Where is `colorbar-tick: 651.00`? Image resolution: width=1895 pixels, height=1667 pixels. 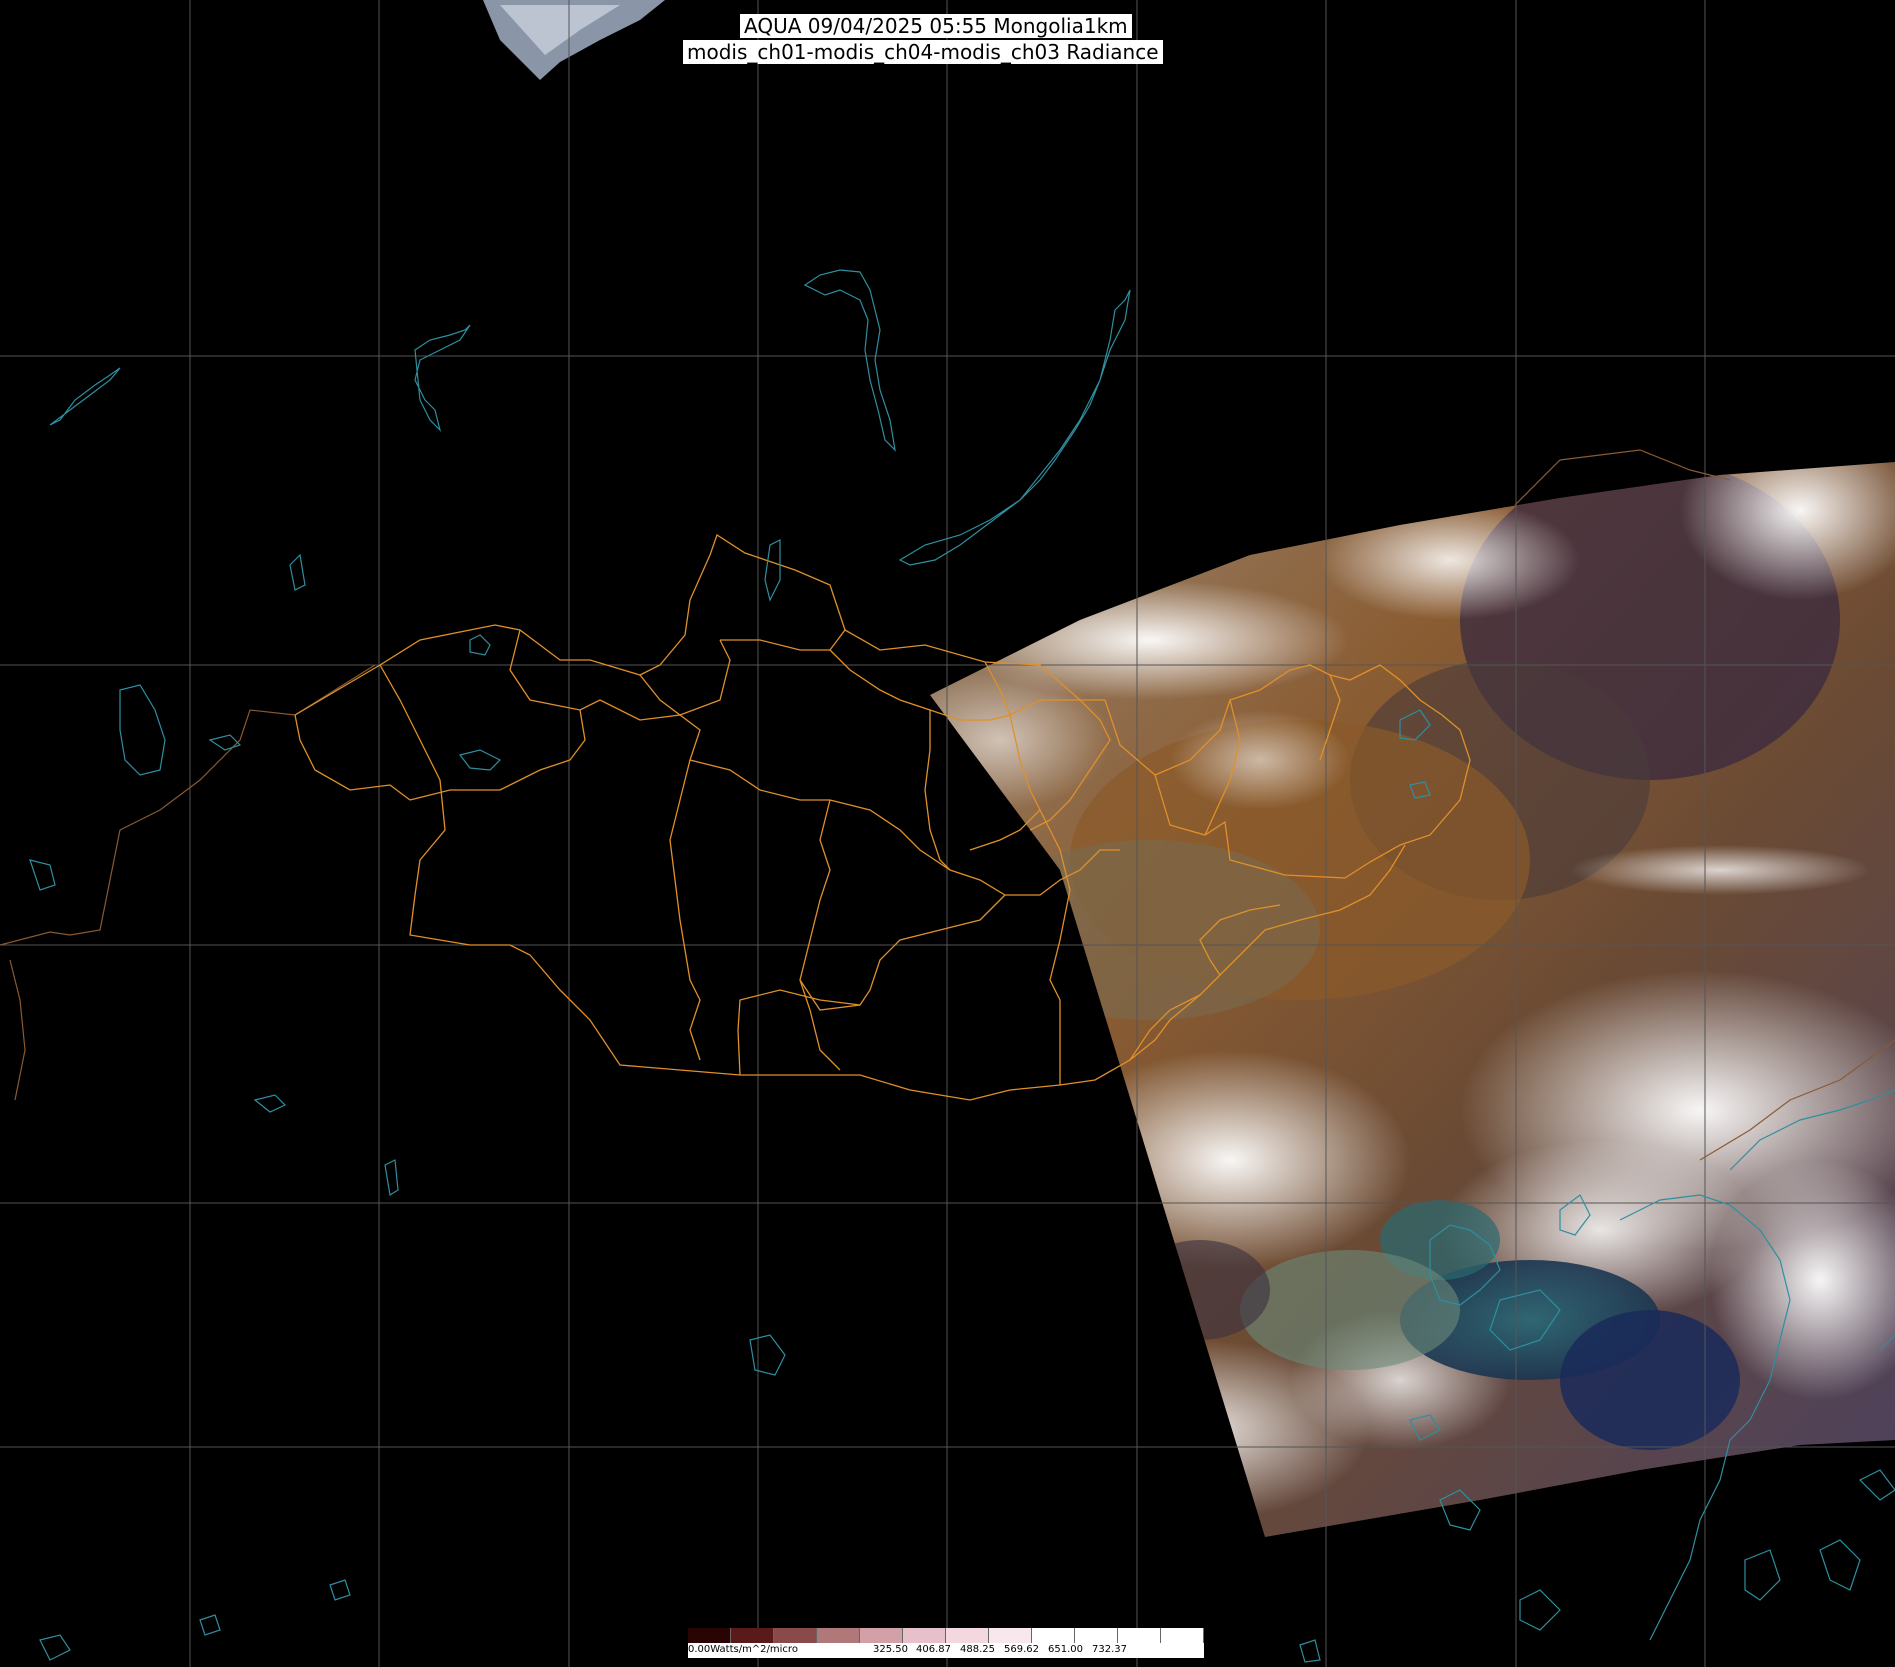
colorbar-tick: 651.00 is located at coordinates (1065, 1649).